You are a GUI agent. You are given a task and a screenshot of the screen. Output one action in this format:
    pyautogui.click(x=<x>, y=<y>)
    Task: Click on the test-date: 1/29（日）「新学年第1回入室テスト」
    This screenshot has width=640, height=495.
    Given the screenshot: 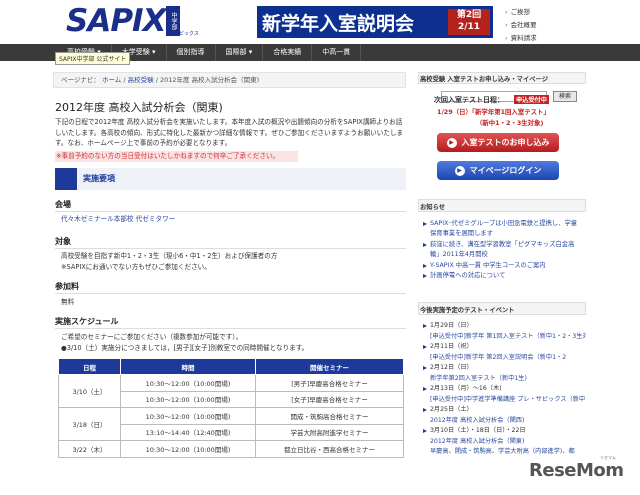 What is the action you would take?
    pyautogui.click(x=493, y=112)
    